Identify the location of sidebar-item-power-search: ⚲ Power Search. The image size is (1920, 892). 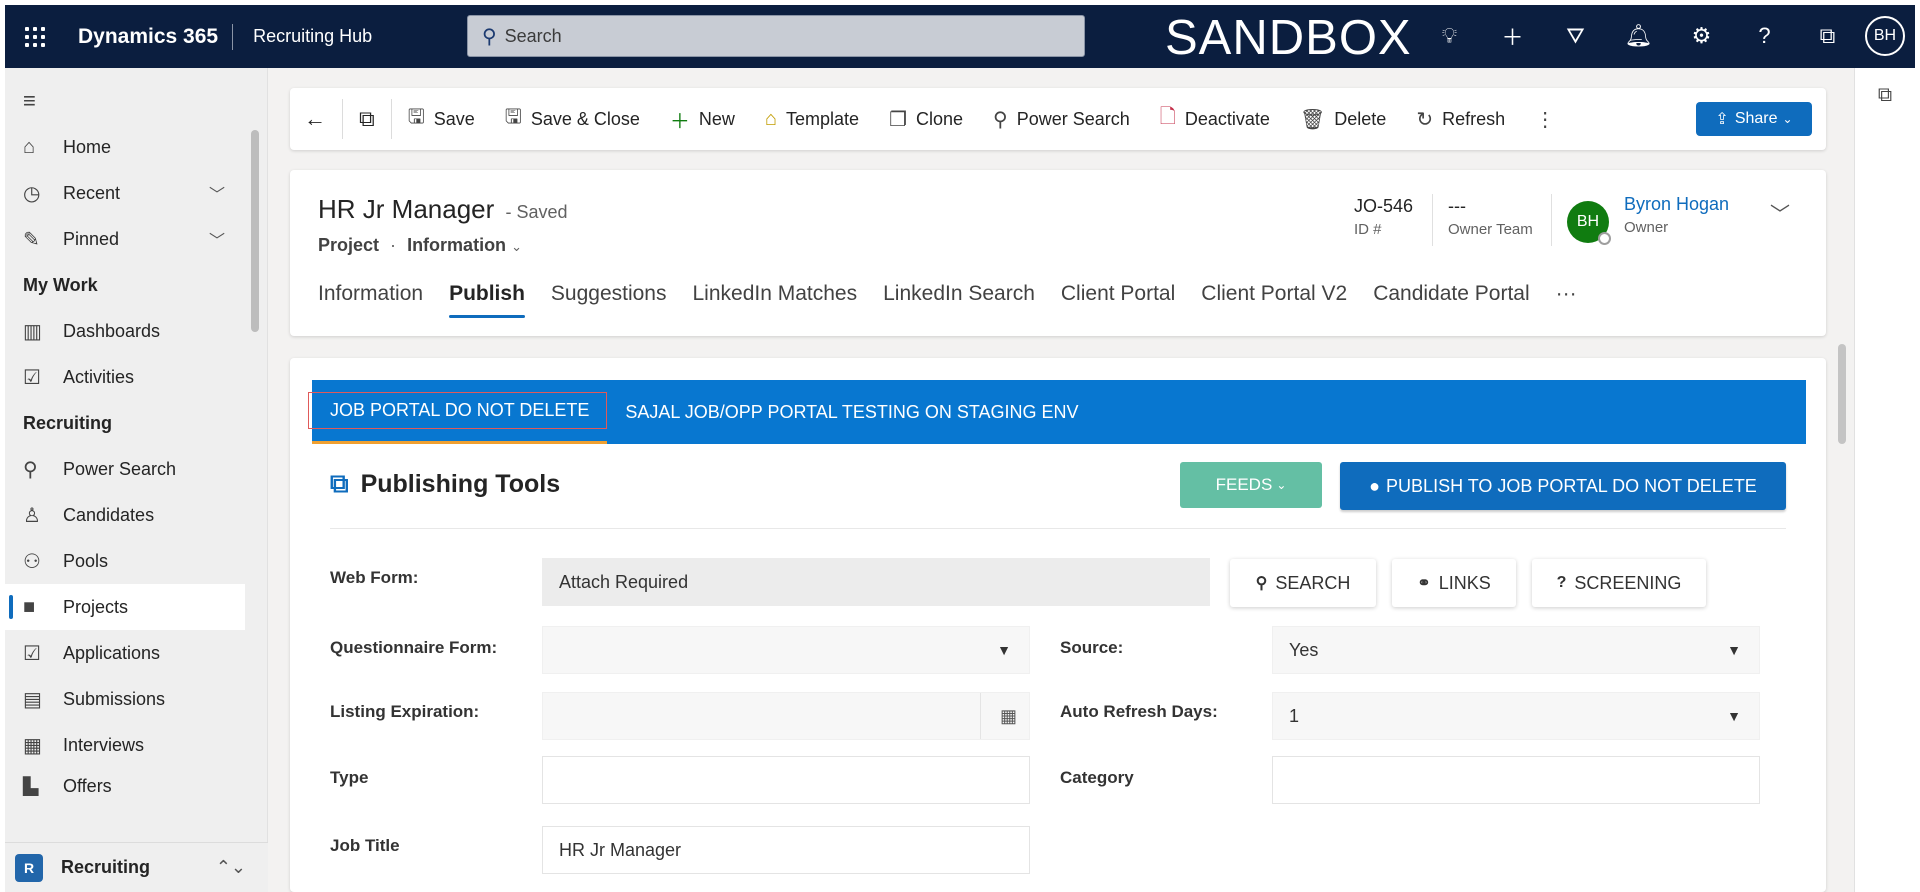
(136, 469).